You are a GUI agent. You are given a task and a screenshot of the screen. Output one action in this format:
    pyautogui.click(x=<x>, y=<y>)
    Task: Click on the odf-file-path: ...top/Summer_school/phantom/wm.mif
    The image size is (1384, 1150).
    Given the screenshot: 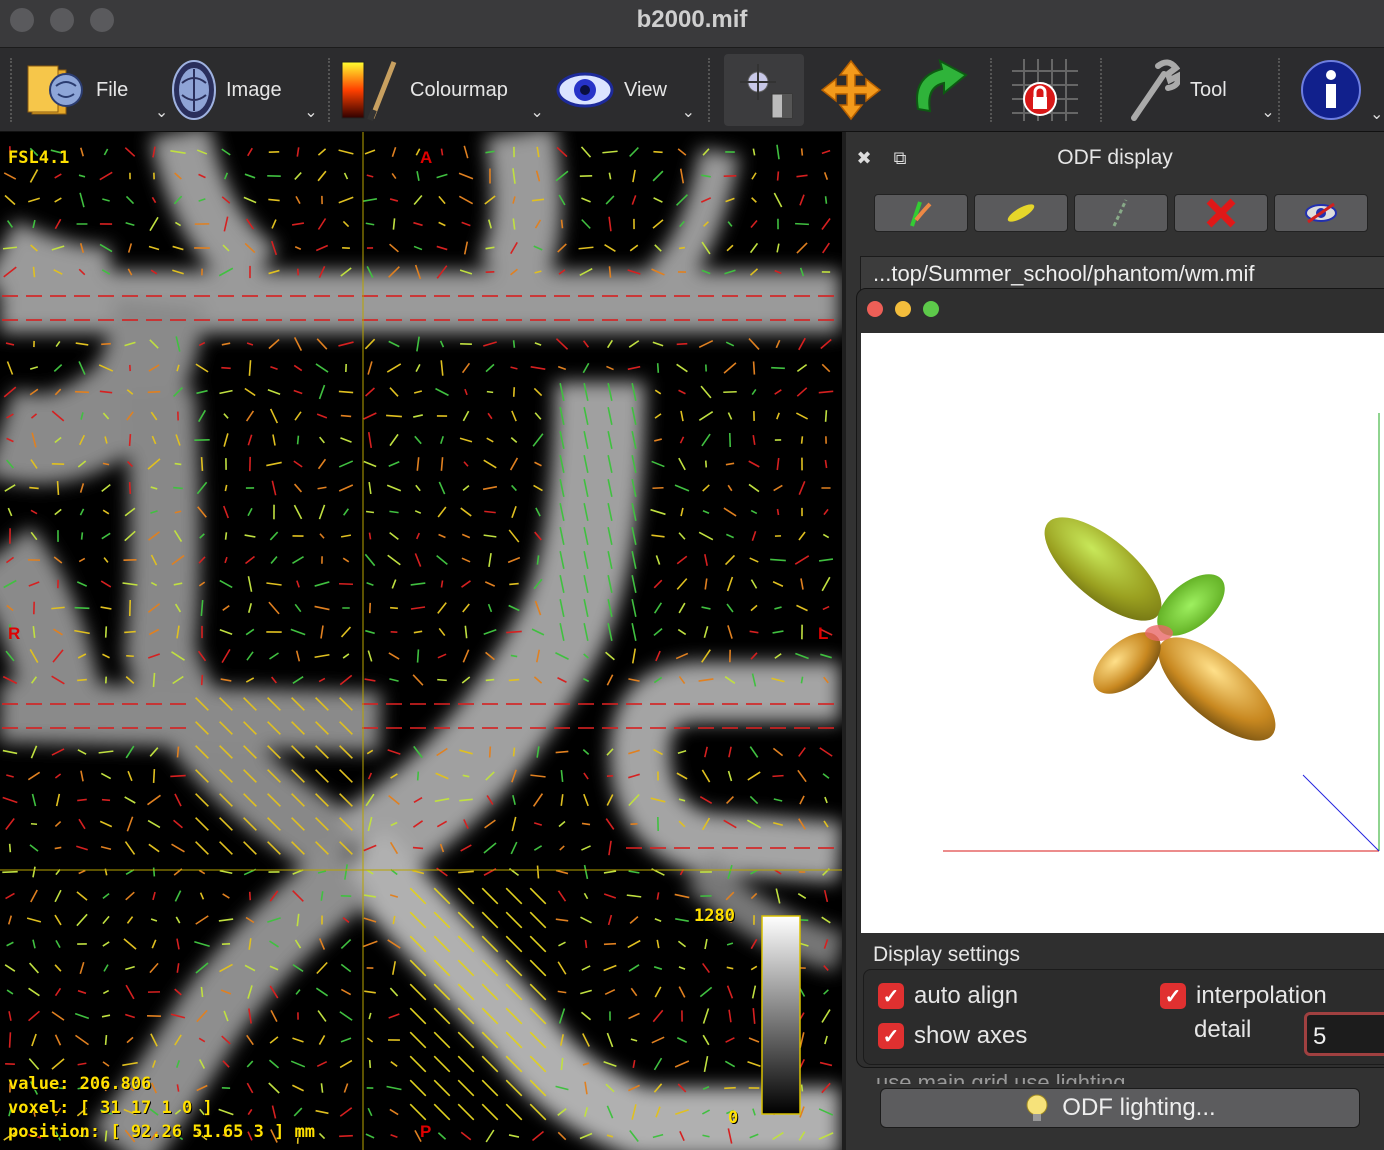 What is the action you would take?
    pyautogui.click(x=1122, y=274)
    